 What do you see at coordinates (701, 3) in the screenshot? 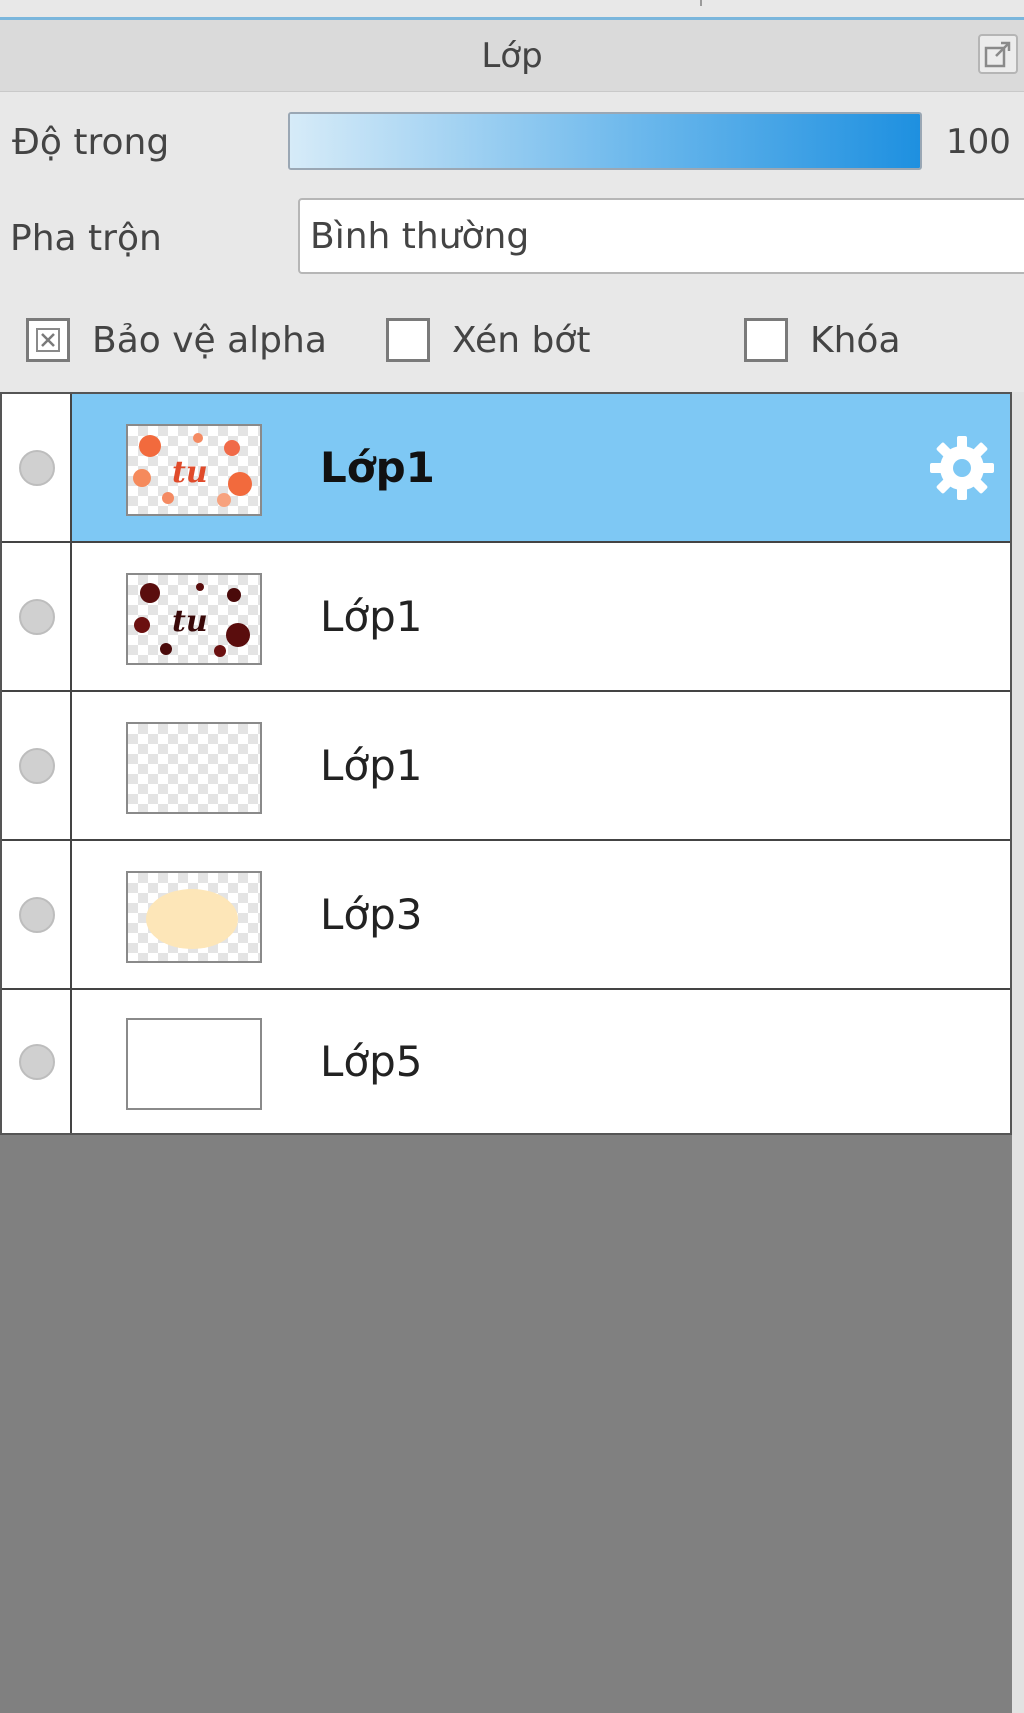
I see `strip-divider` at bounding box center [701, 3].